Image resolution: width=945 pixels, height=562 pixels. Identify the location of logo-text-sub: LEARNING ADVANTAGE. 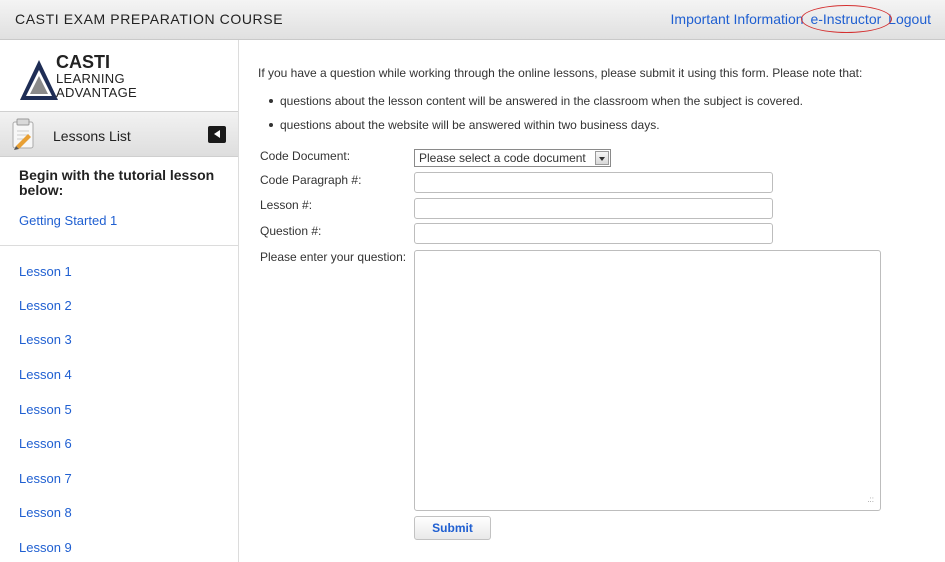
(96, 86).